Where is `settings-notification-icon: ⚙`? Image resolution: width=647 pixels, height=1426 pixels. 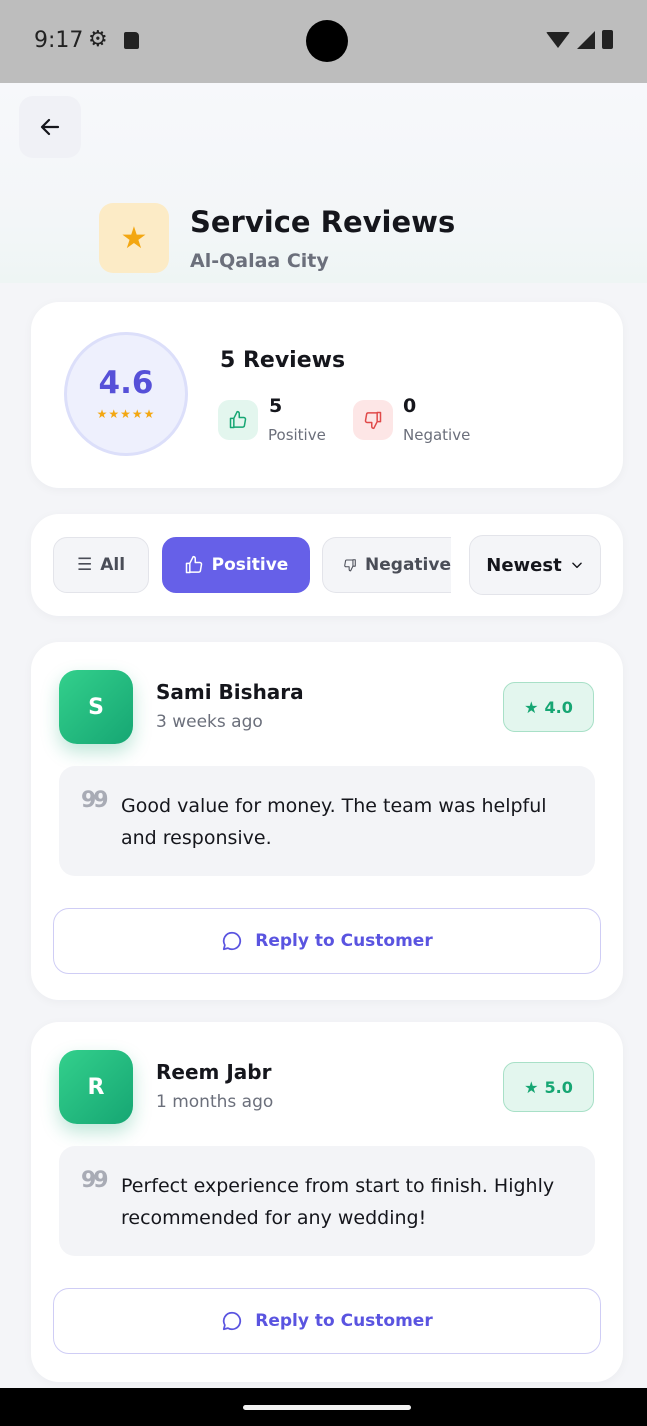 settings-notification-icon: ⚙ is located at coordinates (98, 39).